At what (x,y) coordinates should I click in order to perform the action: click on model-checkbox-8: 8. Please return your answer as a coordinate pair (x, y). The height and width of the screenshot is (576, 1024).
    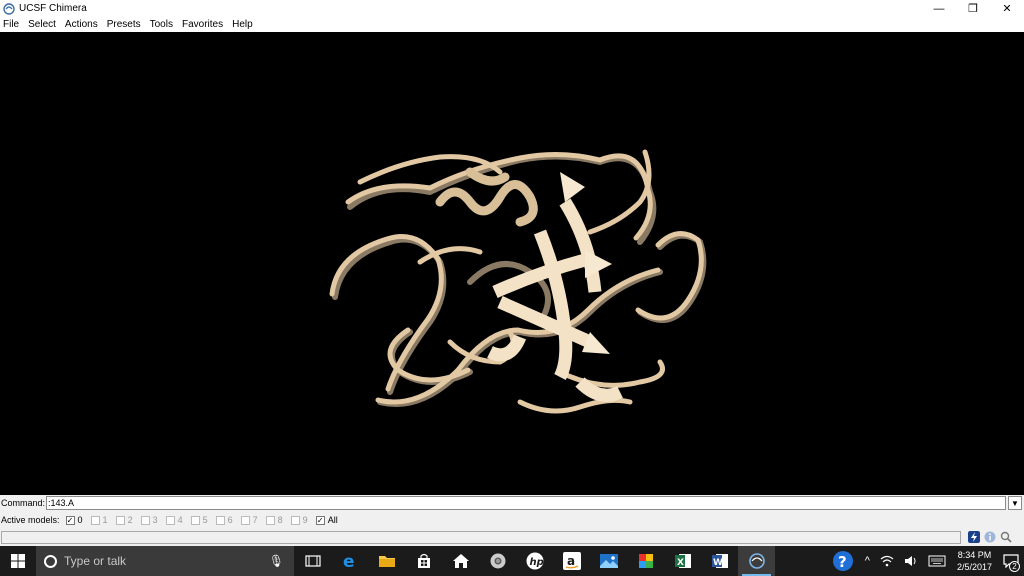
    Looking at the image, I should click on (274, 520).